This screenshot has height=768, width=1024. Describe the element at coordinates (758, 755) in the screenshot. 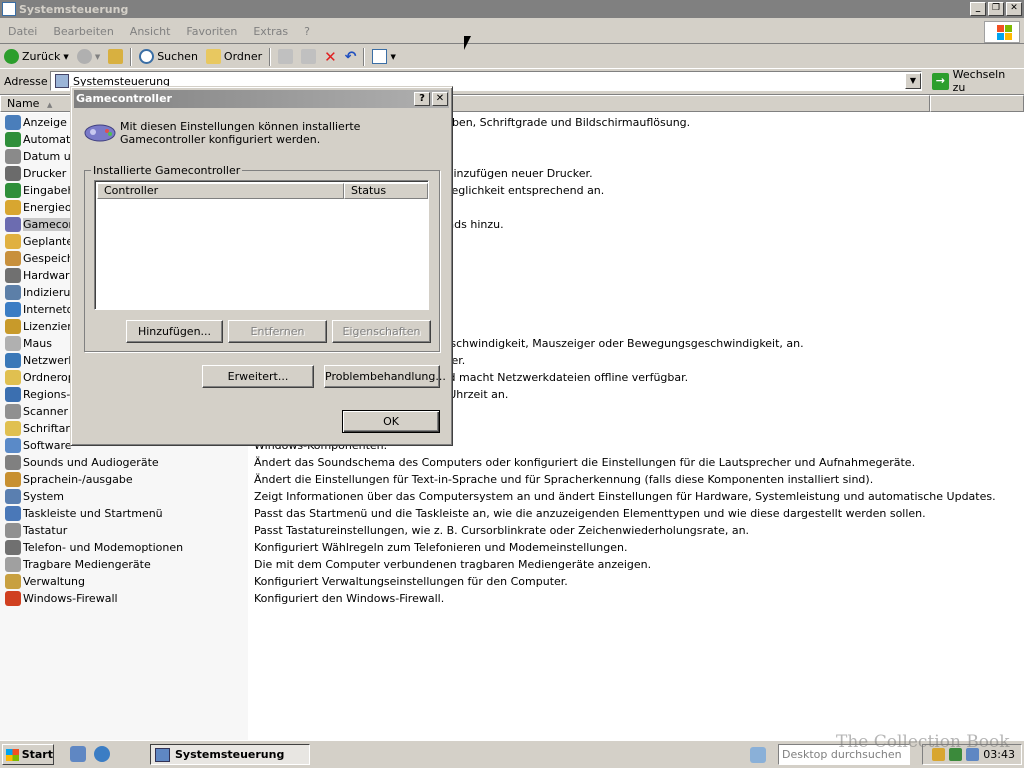

I see `network-icon` at that location.